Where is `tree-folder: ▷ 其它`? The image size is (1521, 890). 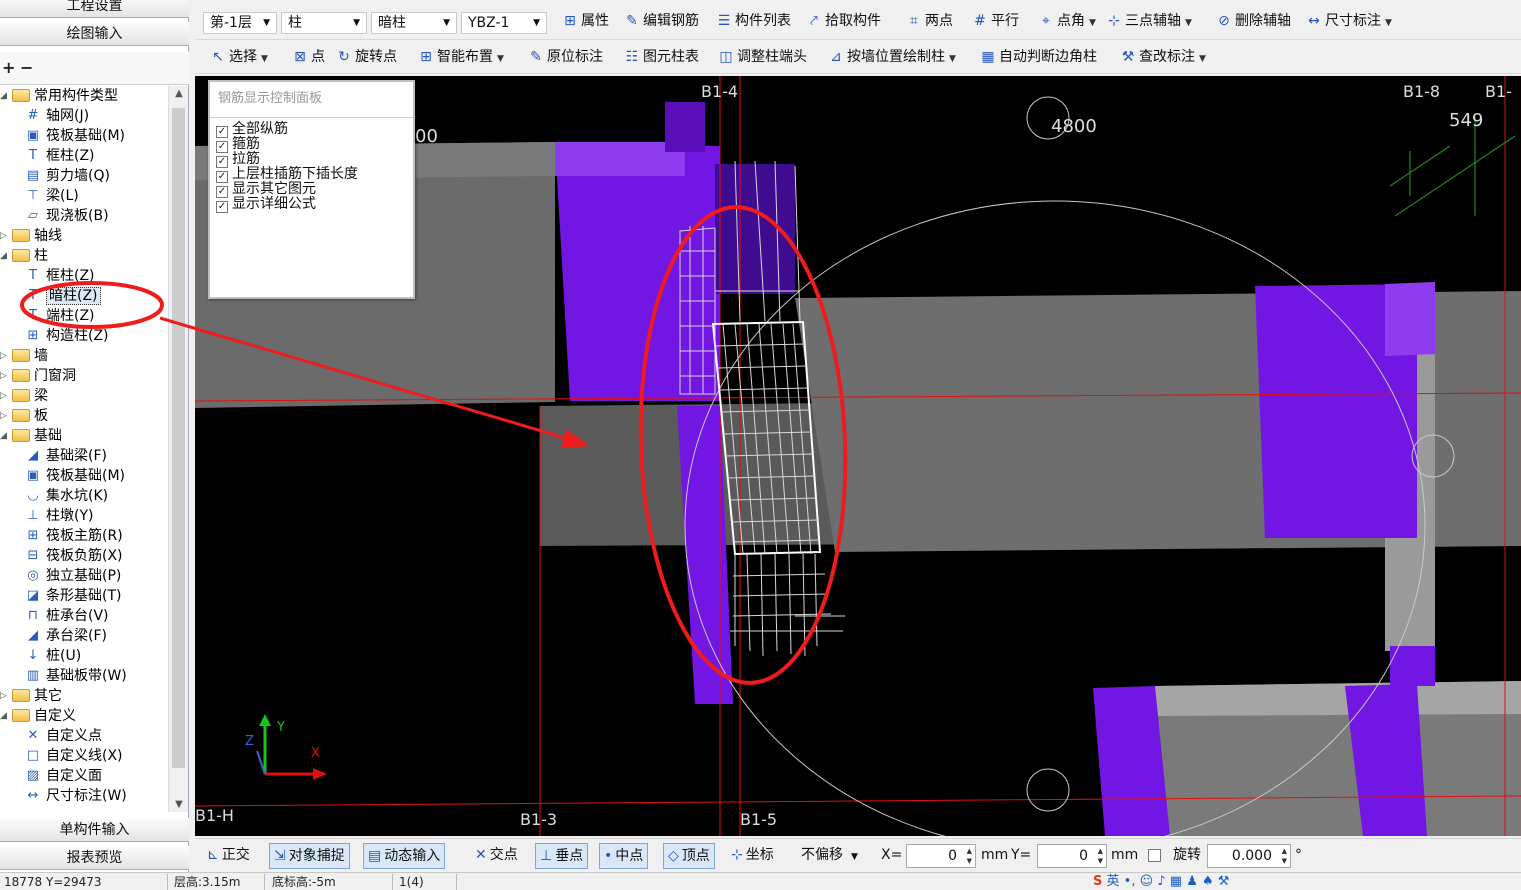
tree-folder: ▷ 其它 is located at coordinates (31, 696).